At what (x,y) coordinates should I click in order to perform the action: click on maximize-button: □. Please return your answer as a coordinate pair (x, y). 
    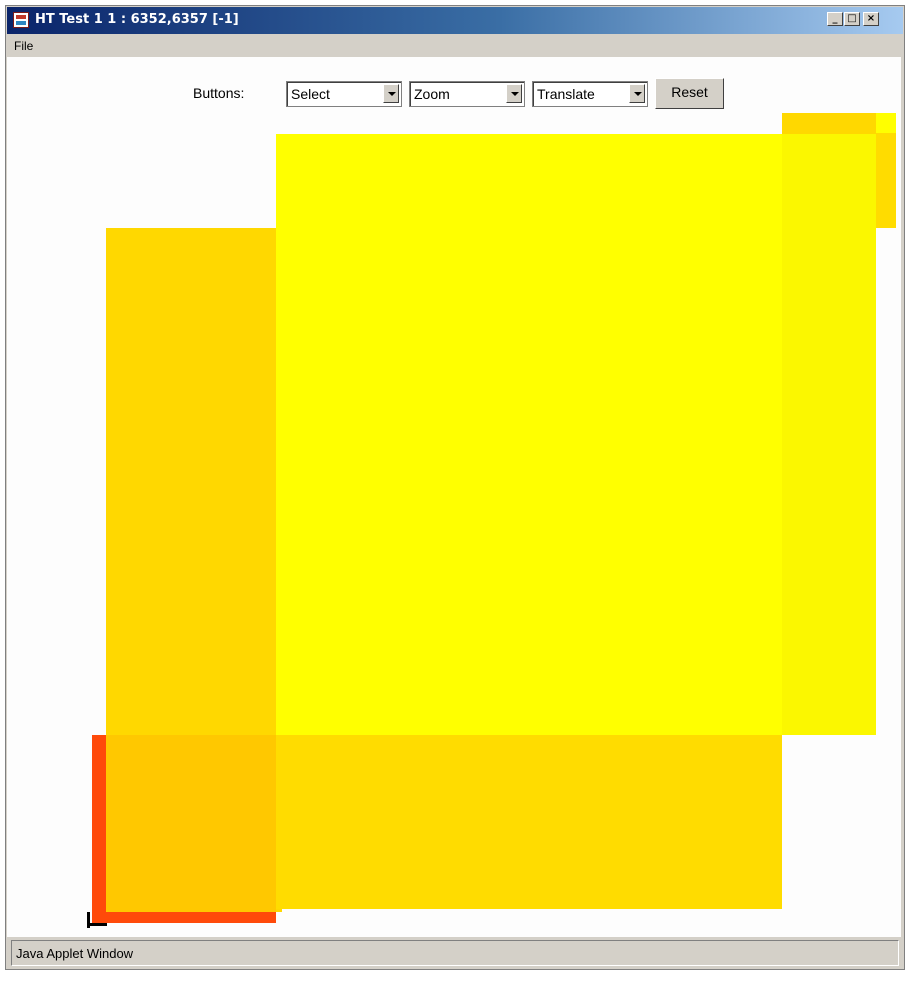
    Looking at the image, I should click on (852, 19).